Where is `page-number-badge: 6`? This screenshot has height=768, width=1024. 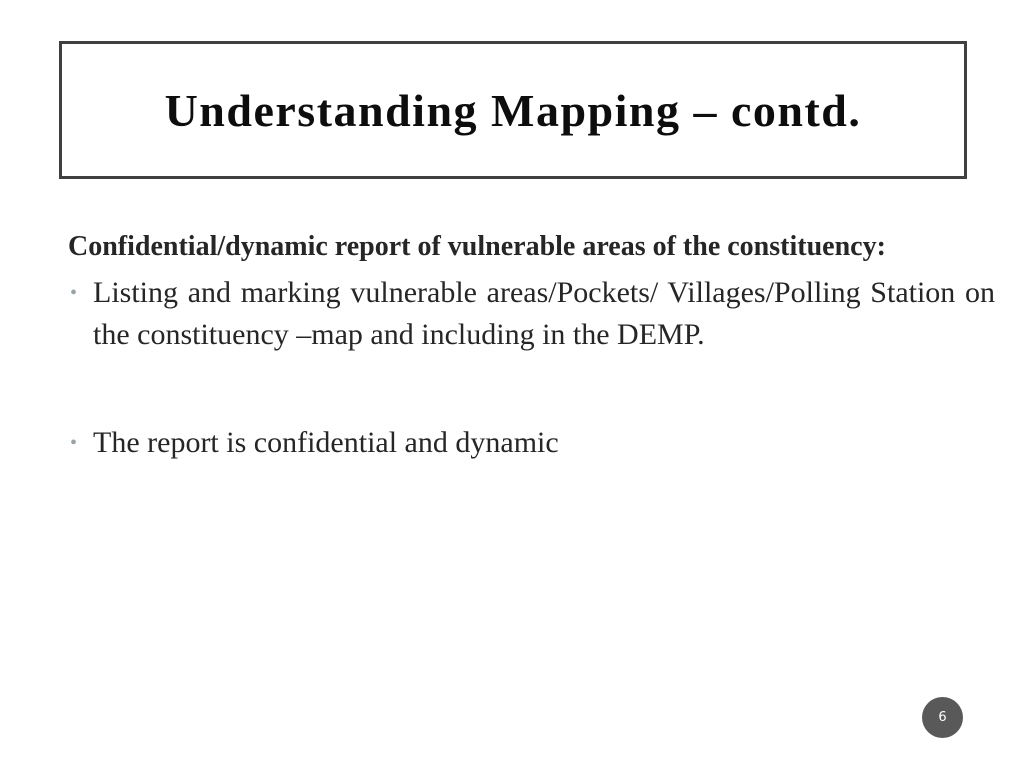
page-number-badge: 6 is located at coordinates (942, 717).